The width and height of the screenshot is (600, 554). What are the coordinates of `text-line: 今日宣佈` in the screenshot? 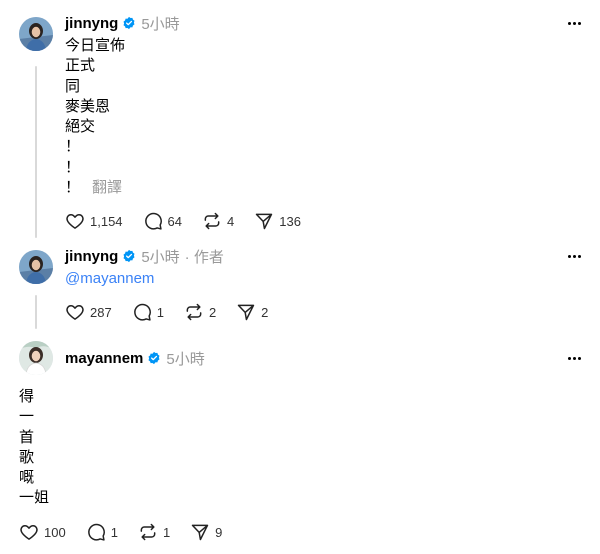 It's located at (95, 45).